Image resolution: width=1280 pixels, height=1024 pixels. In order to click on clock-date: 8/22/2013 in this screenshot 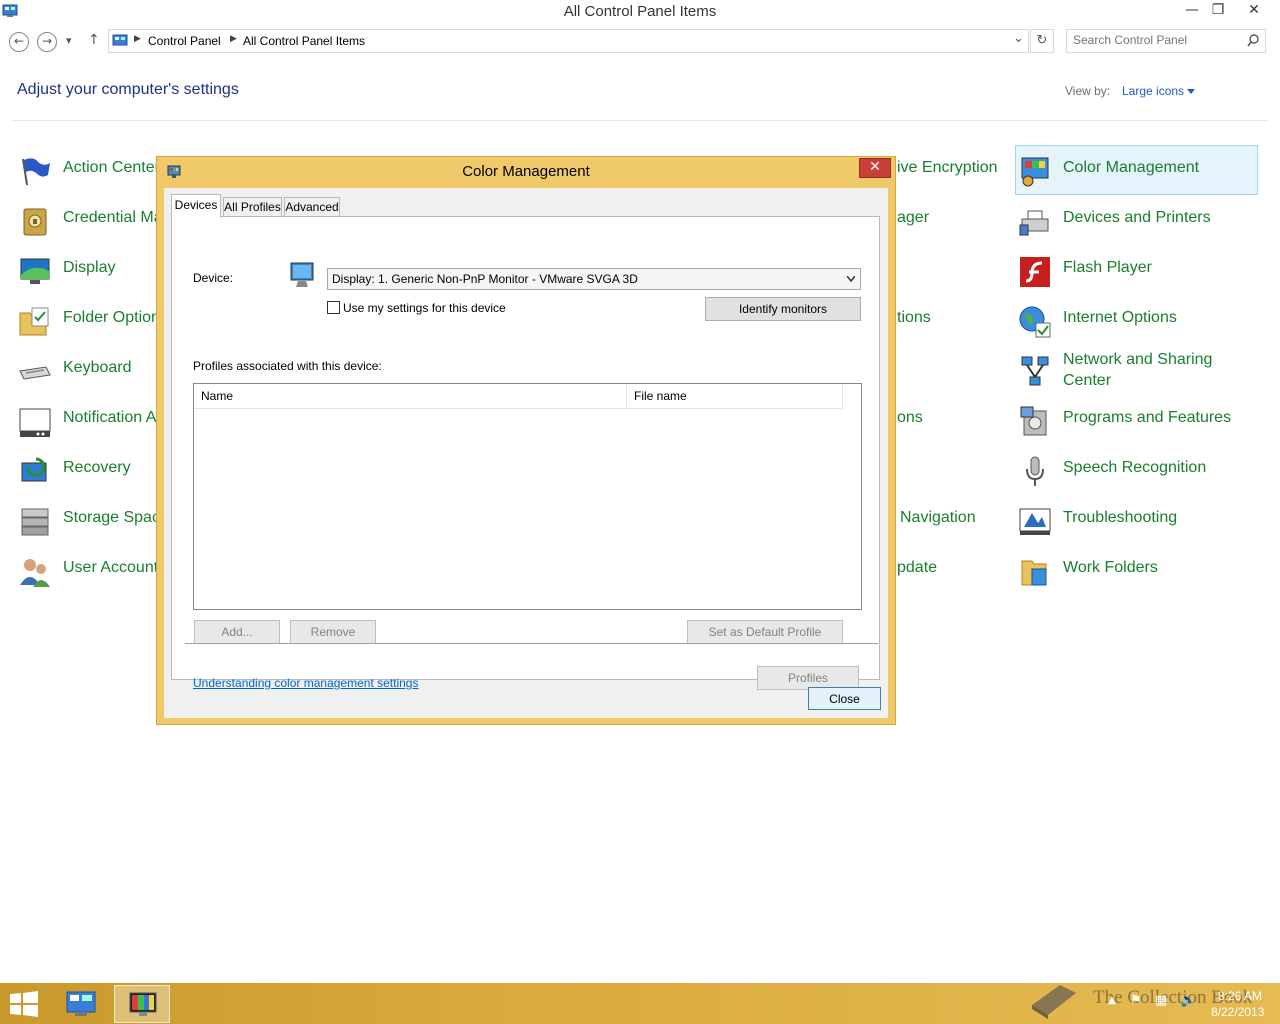, I will do `click(1237, 1012)`.